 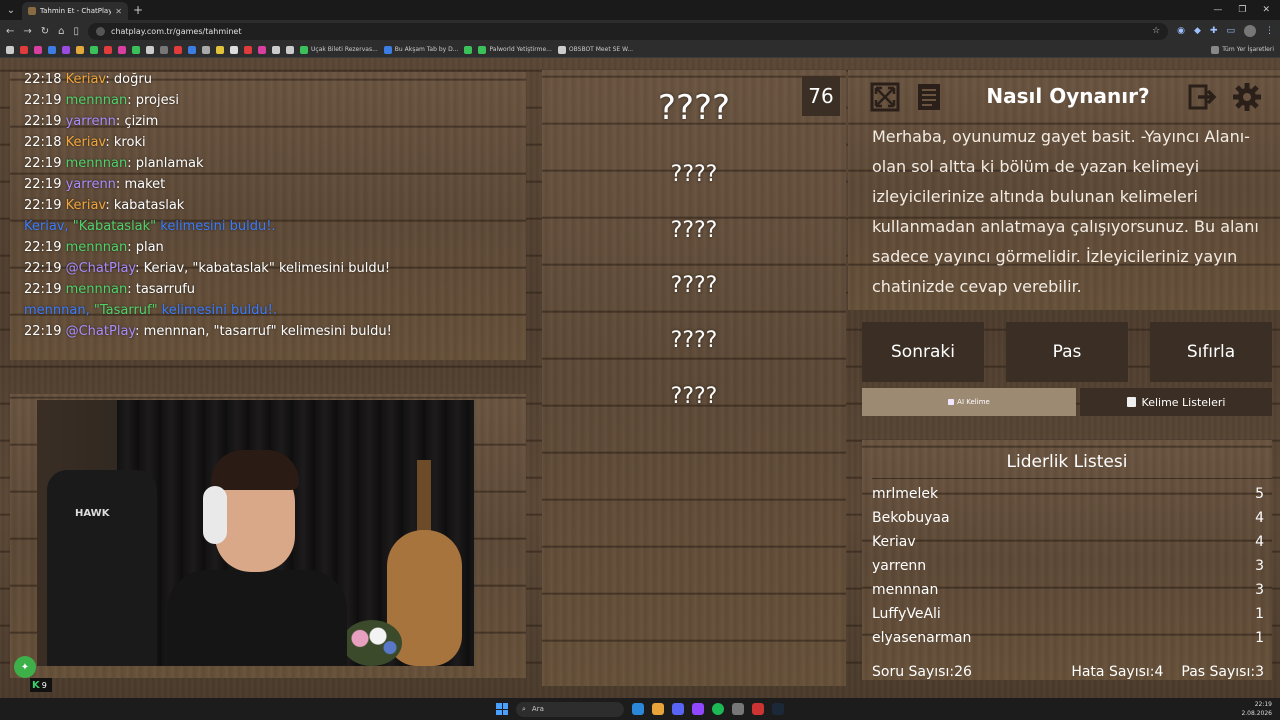 I want to click on question-count: Soru Sayısı:26, so click(x=922, y=672).